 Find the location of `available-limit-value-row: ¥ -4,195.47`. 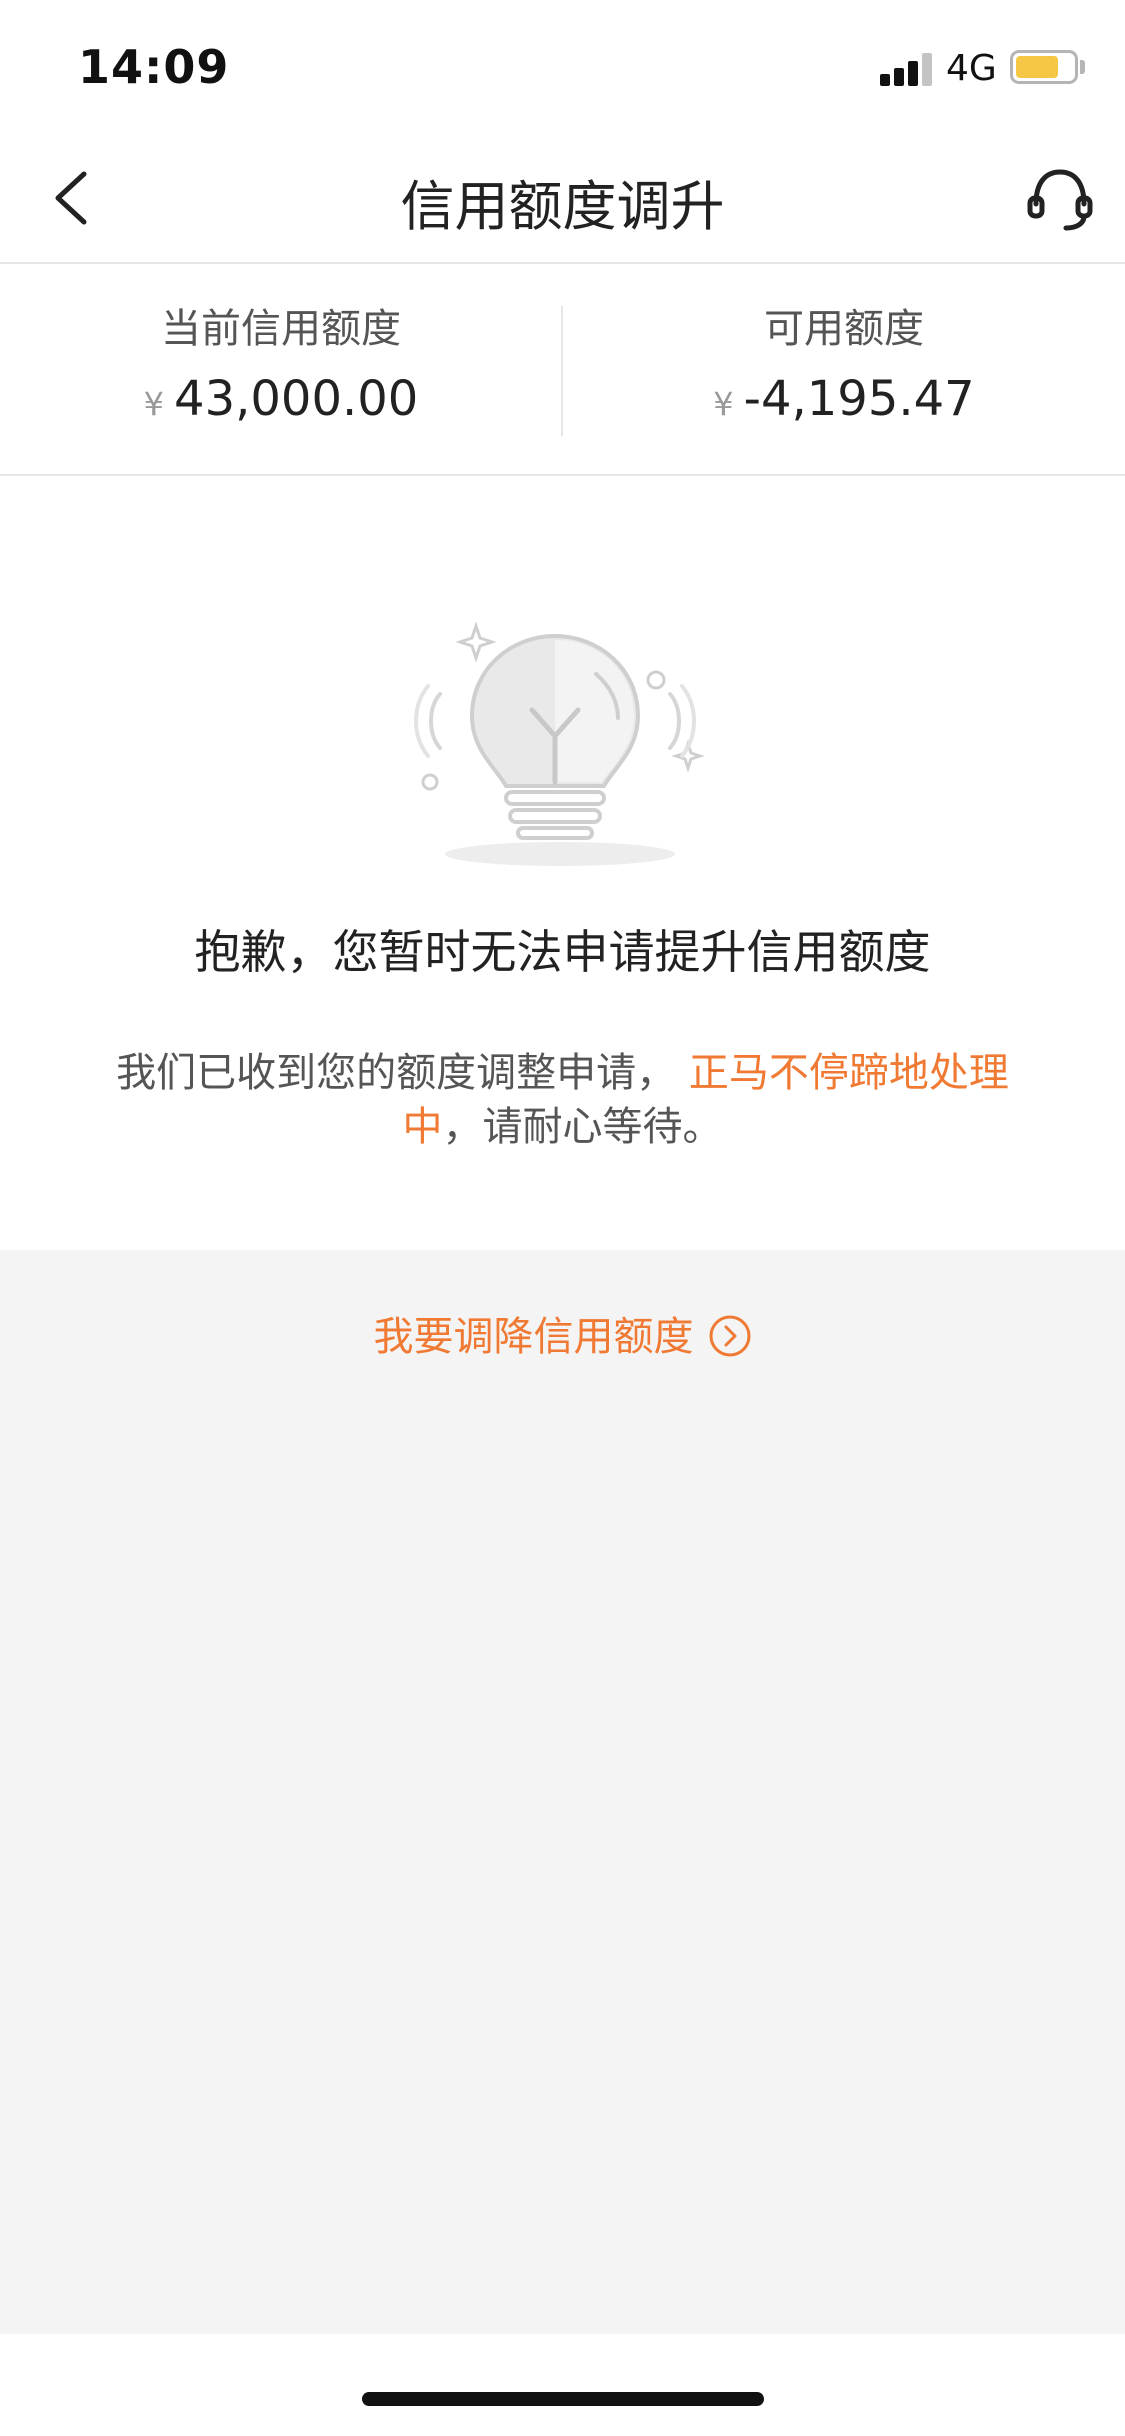

available-limit-value-row: ¥ -4,195.47 is located at coordinates (844, 401).